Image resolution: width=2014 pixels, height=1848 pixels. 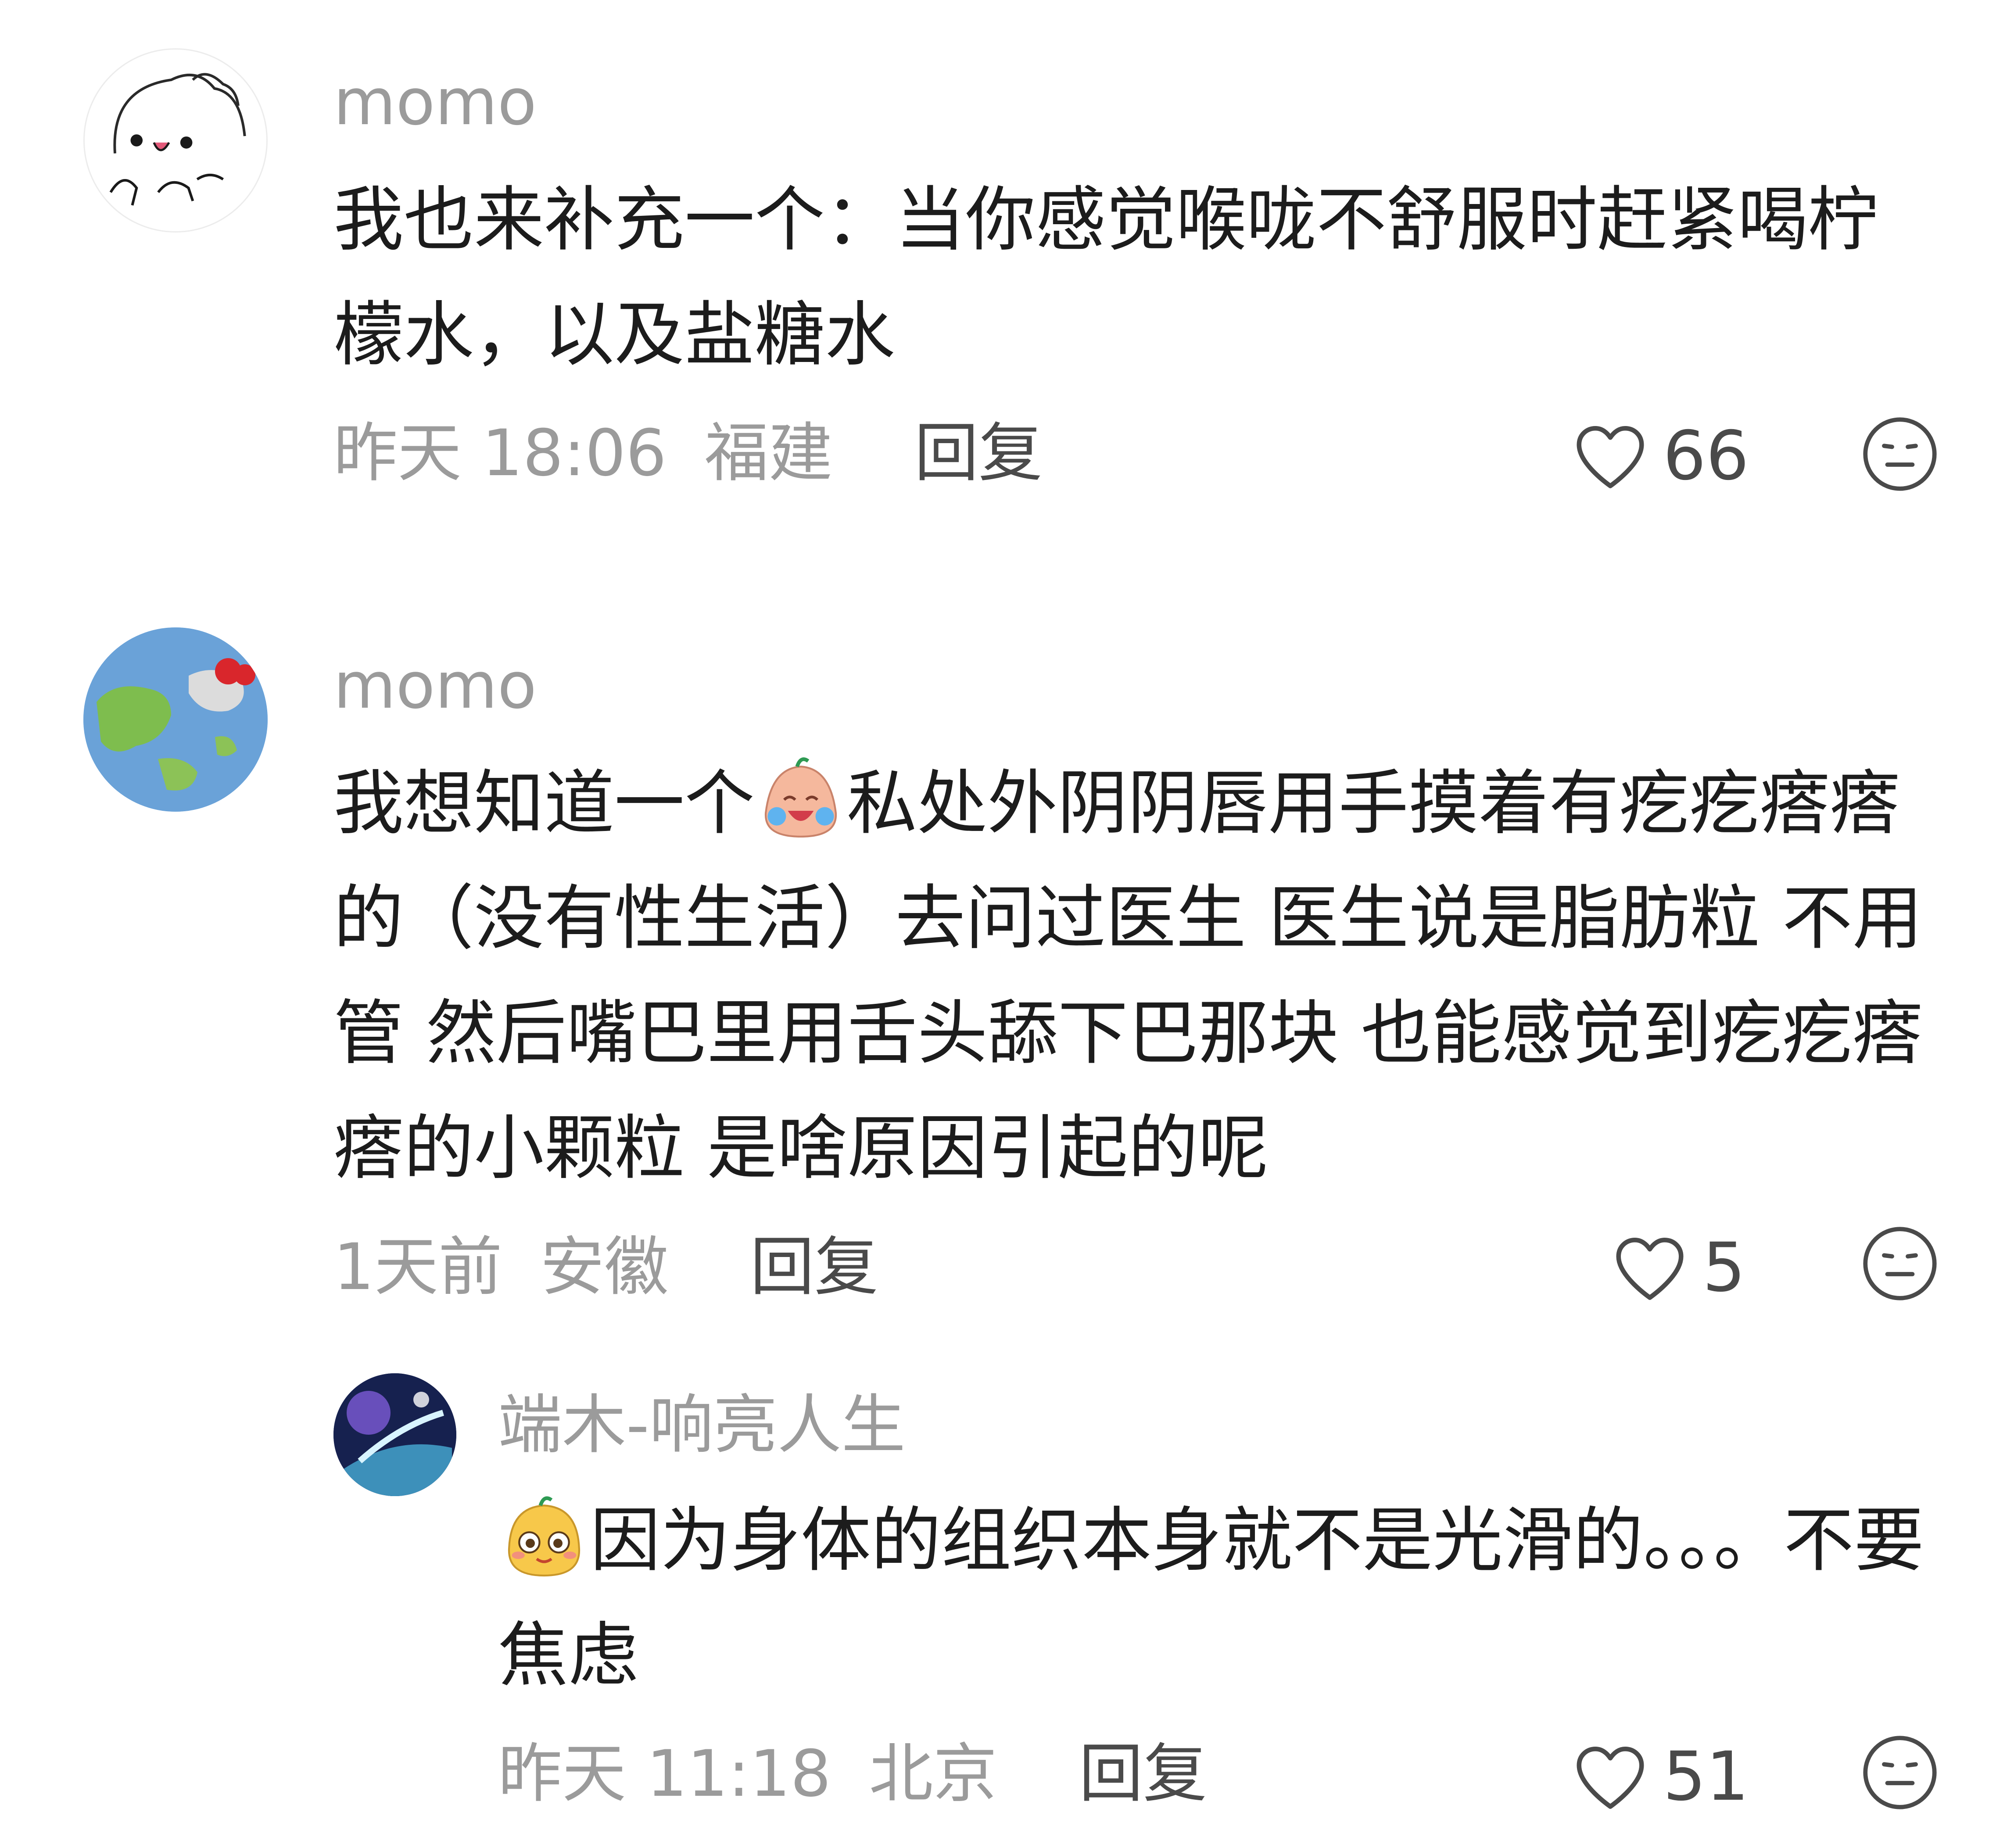 What do you see at coordinates (1660, 456) in the screenshot?
I see `like-button: 66` at bounding box center [1660, 456].